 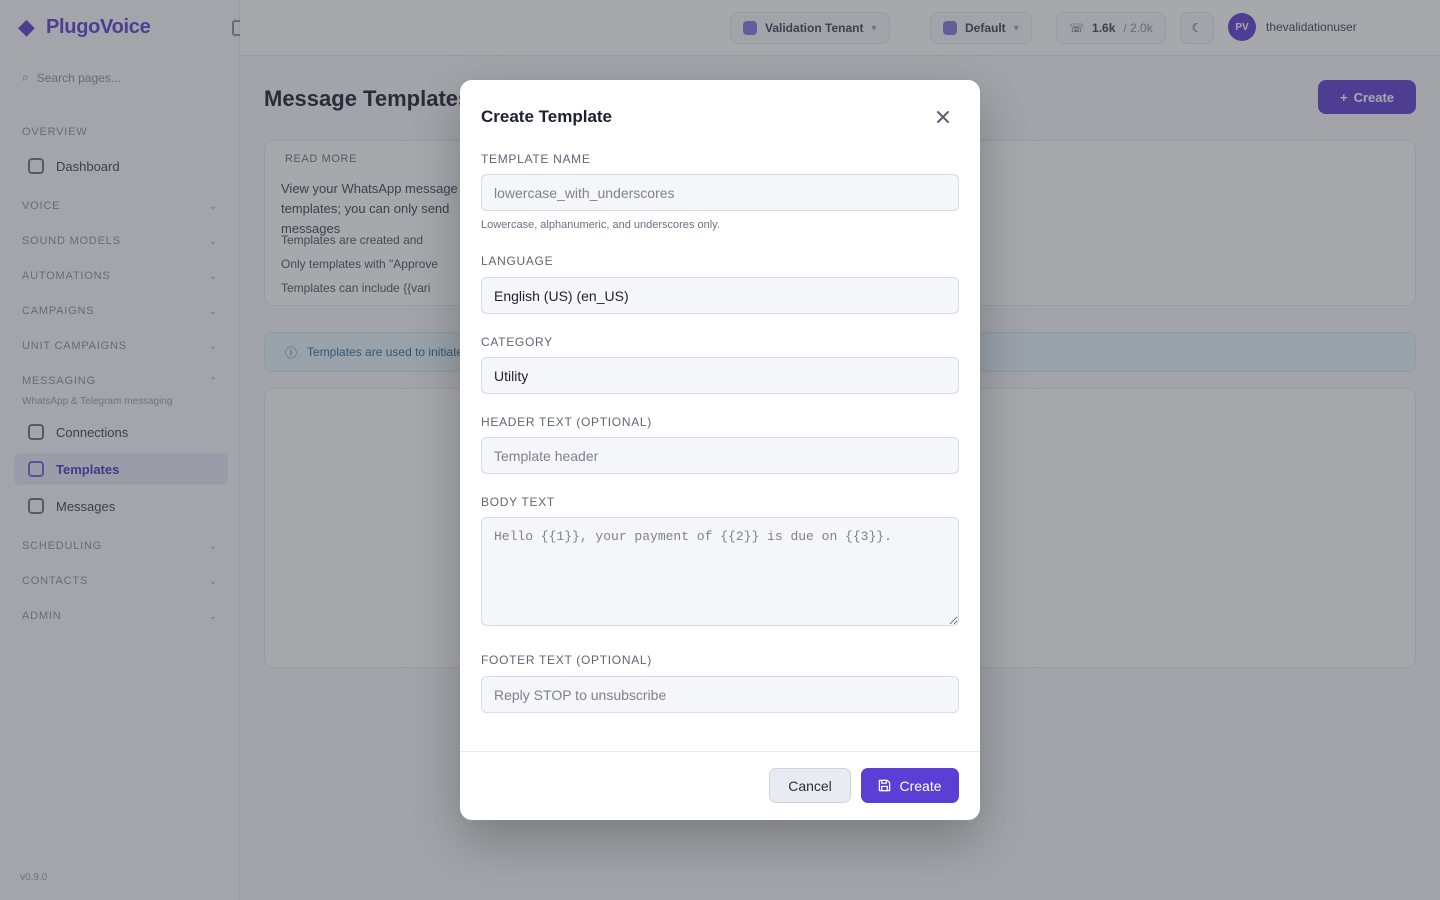 What do you see at coordinates (720, 751) in the screenshot?
I see `dialog-footer-divider` at bounding box center [720, 751].